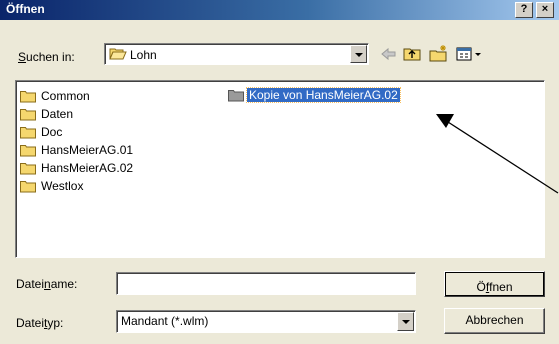 This screenshot has height=344, width=559. I want to click on folder-item-daten: Daten, so click(47, 114).